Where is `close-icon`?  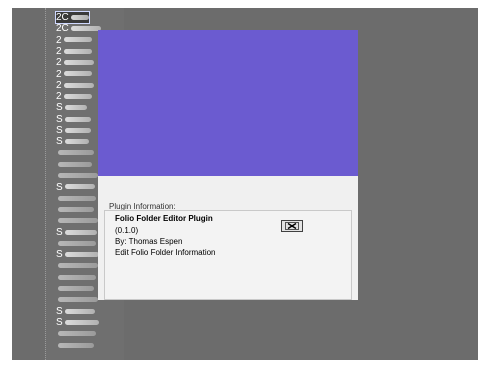
close-icon is located at coordinates (292, 226).